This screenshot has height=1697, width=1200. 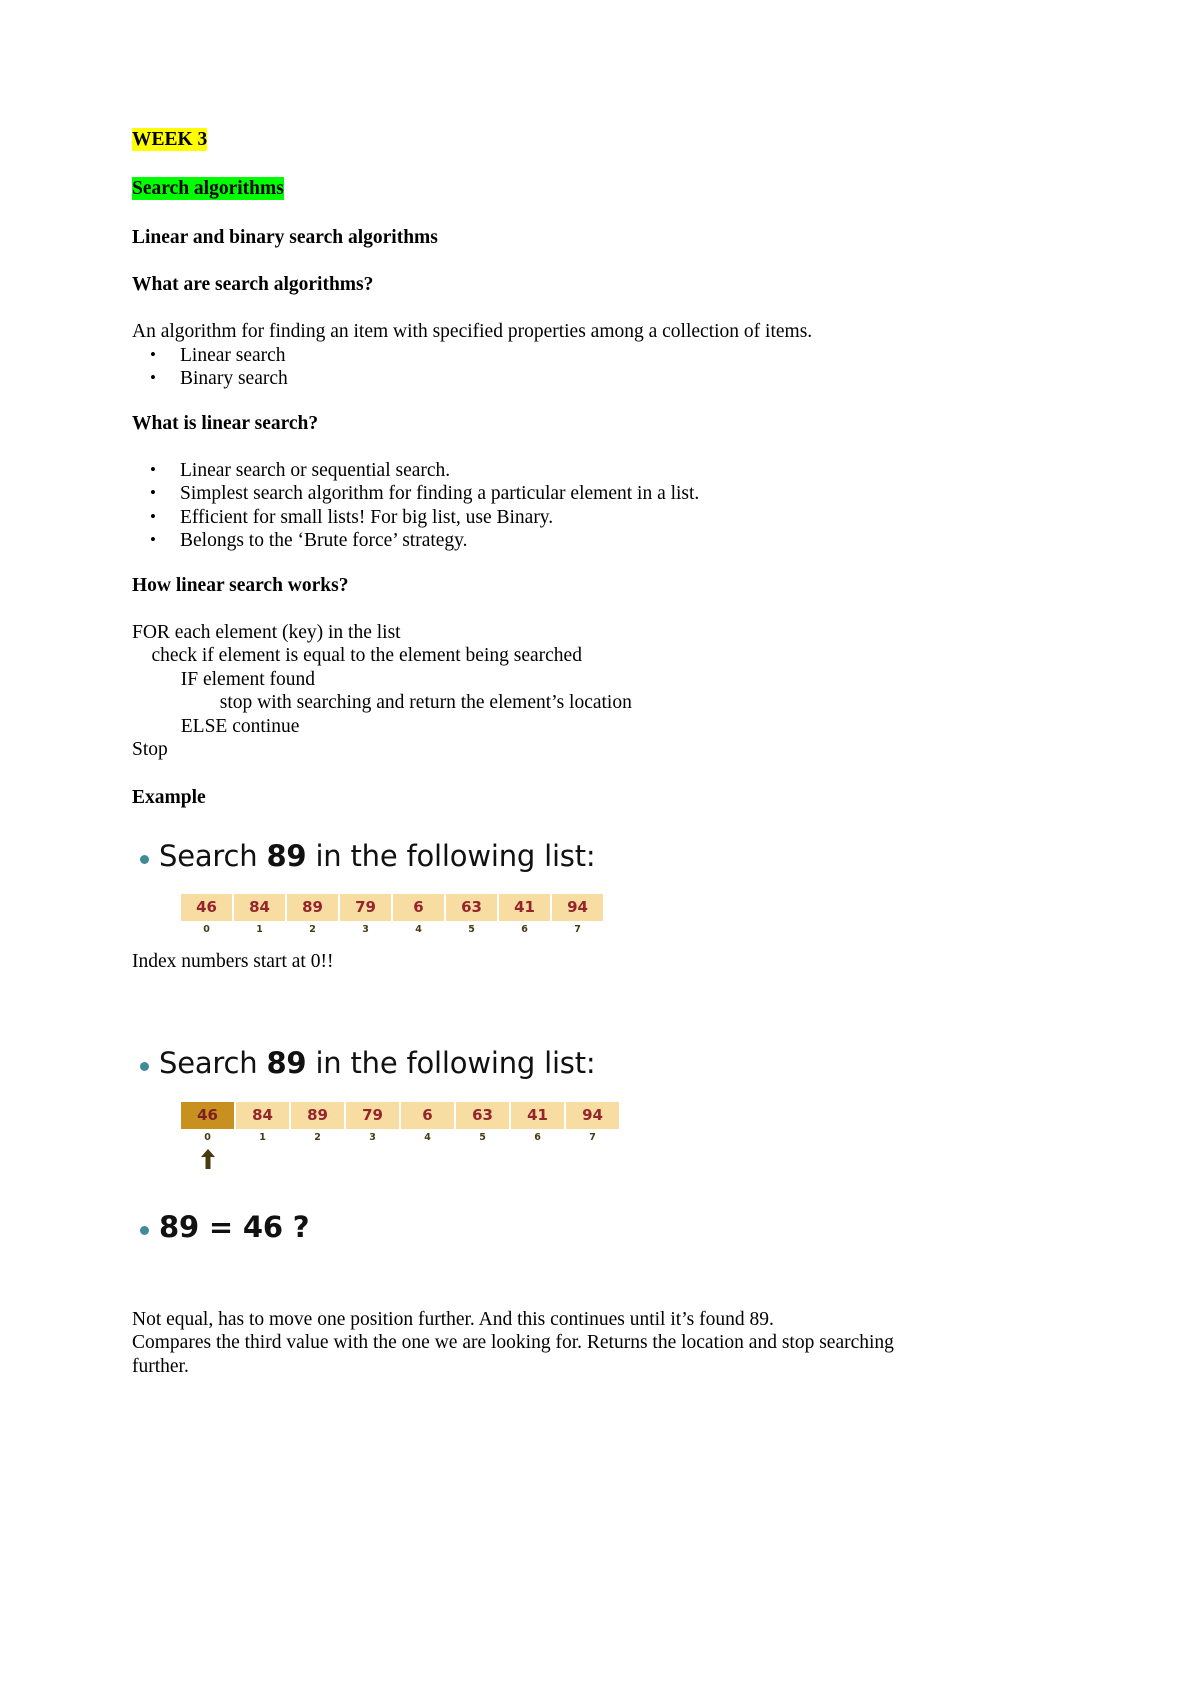 I want to click on array-index-row-2: 0 1 2 3 4 5 6 7, so click(x=562, y=1137).